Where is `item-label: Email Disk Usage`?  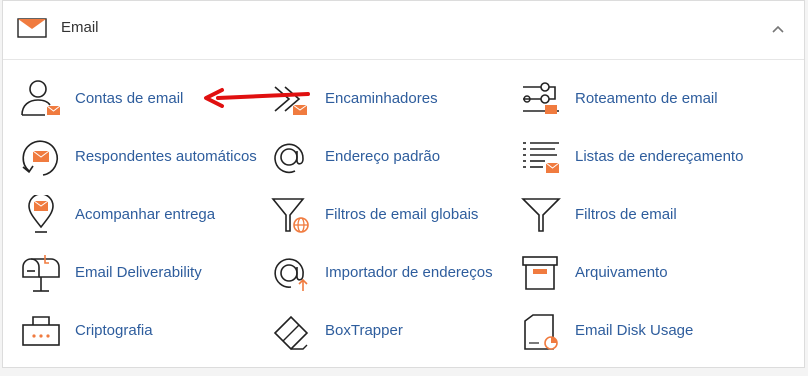 item-label: Email Disk Usage is located at coordinates (634, 330).